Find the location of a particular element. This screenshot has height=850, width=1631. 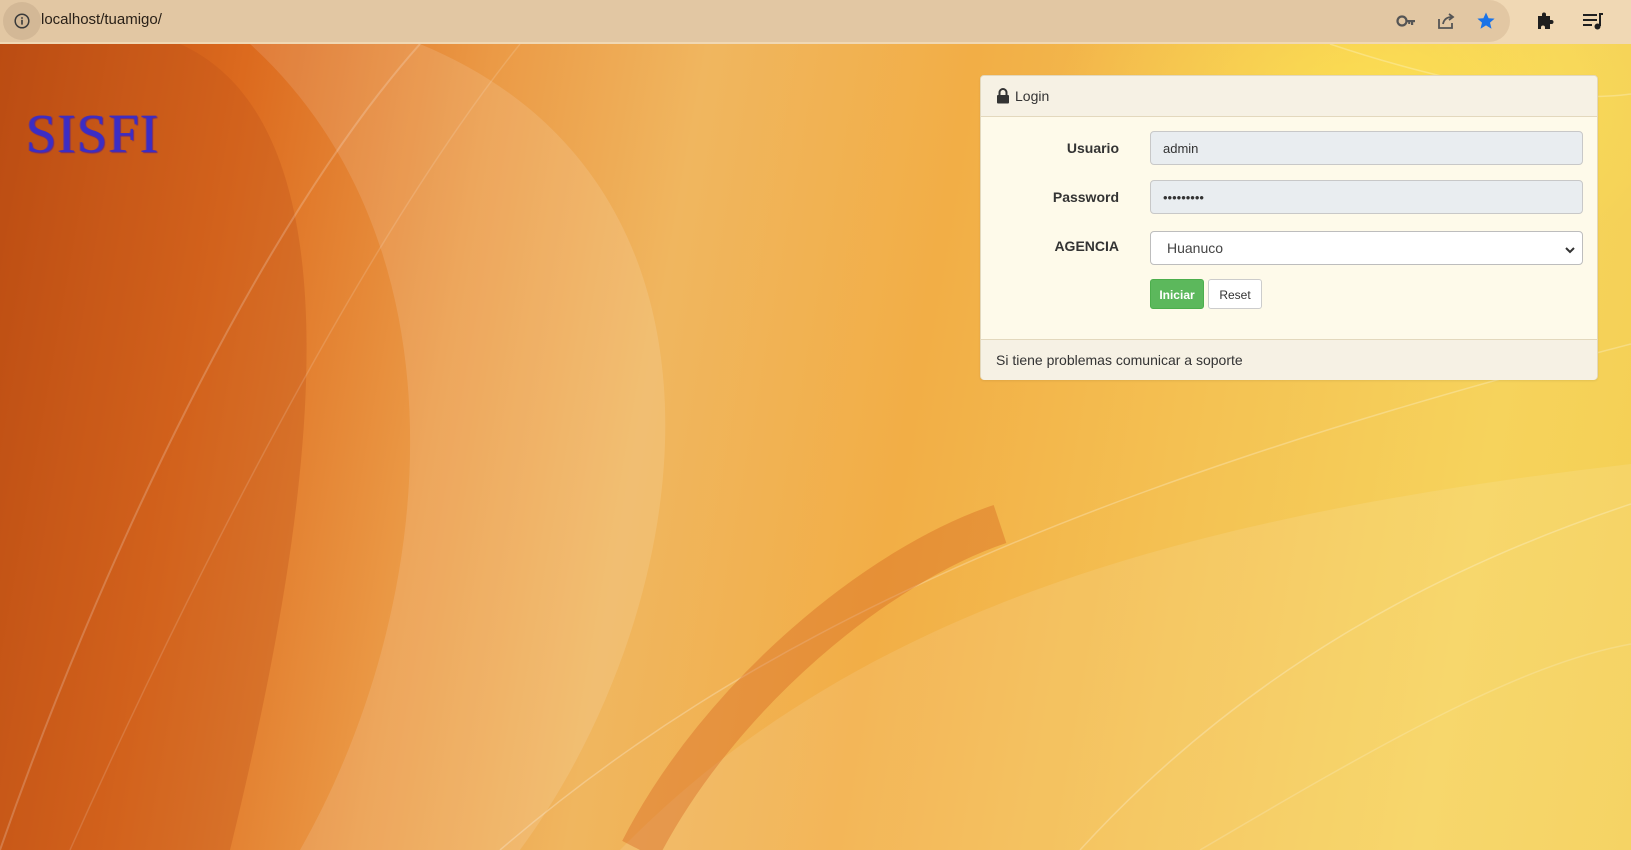

login-panel-heading: Login is located at coordinates (1289, 96).